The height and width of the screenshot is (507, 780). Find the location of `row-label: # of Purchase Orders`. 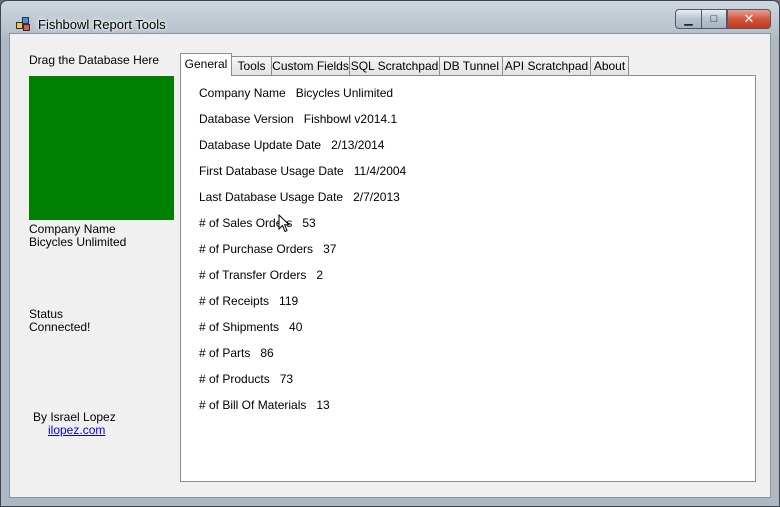

row-label: # of Purchase Orders is located at coordinates (256, 249).